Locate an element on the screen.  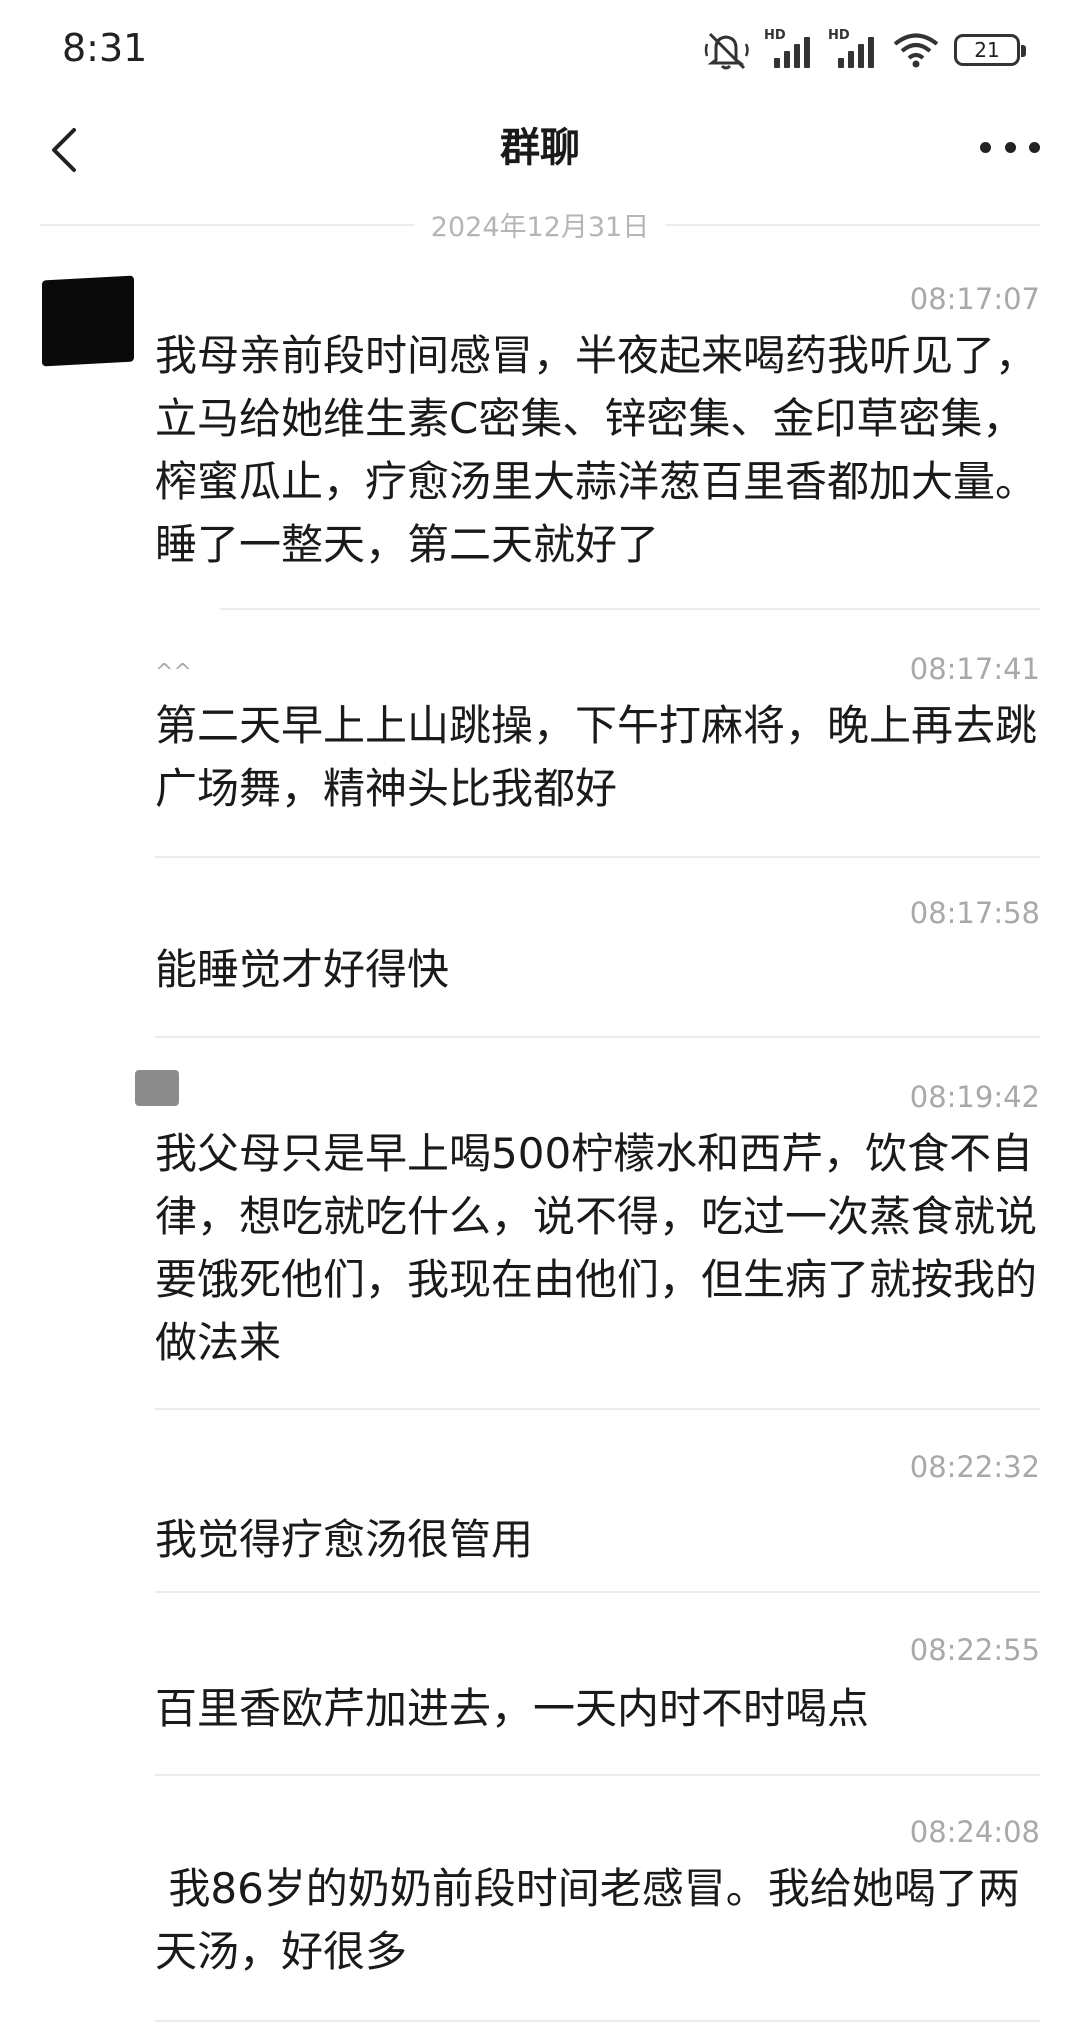
message-text: 能睡觉才好得快 is located at coordinates (302, 969).